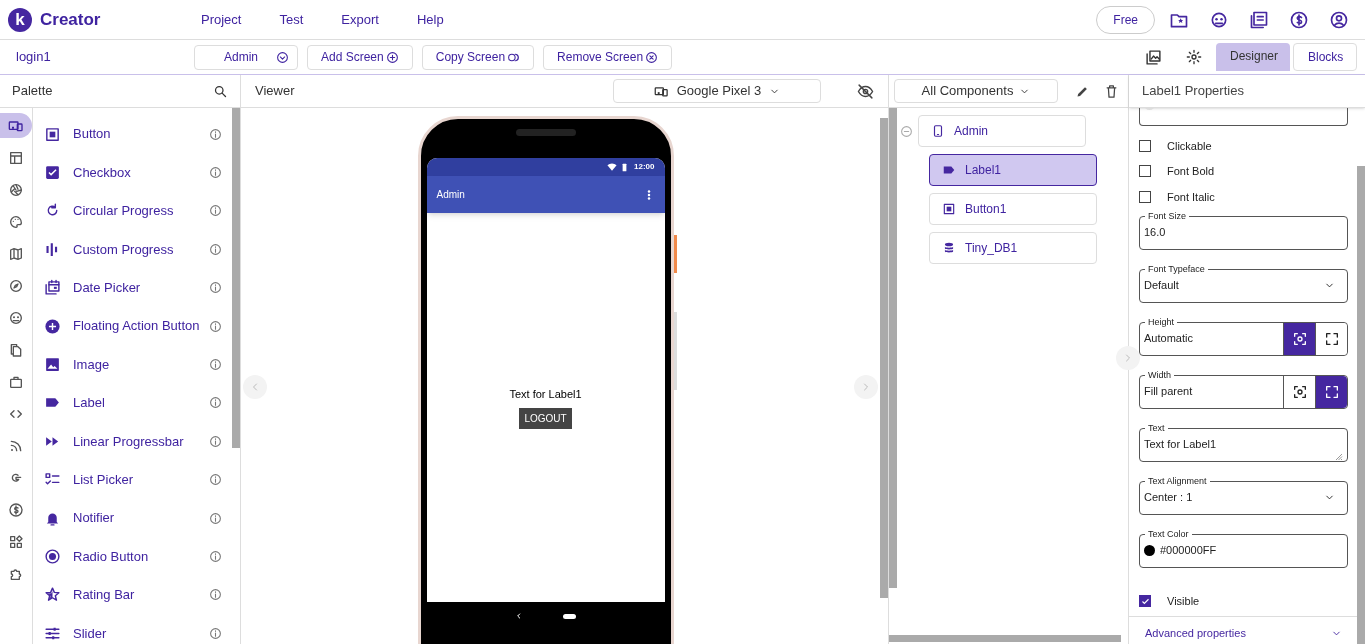  Describe the element at coordinates (545, 395) in the screenshot. I see `label-text: Text for Label1` at that location.